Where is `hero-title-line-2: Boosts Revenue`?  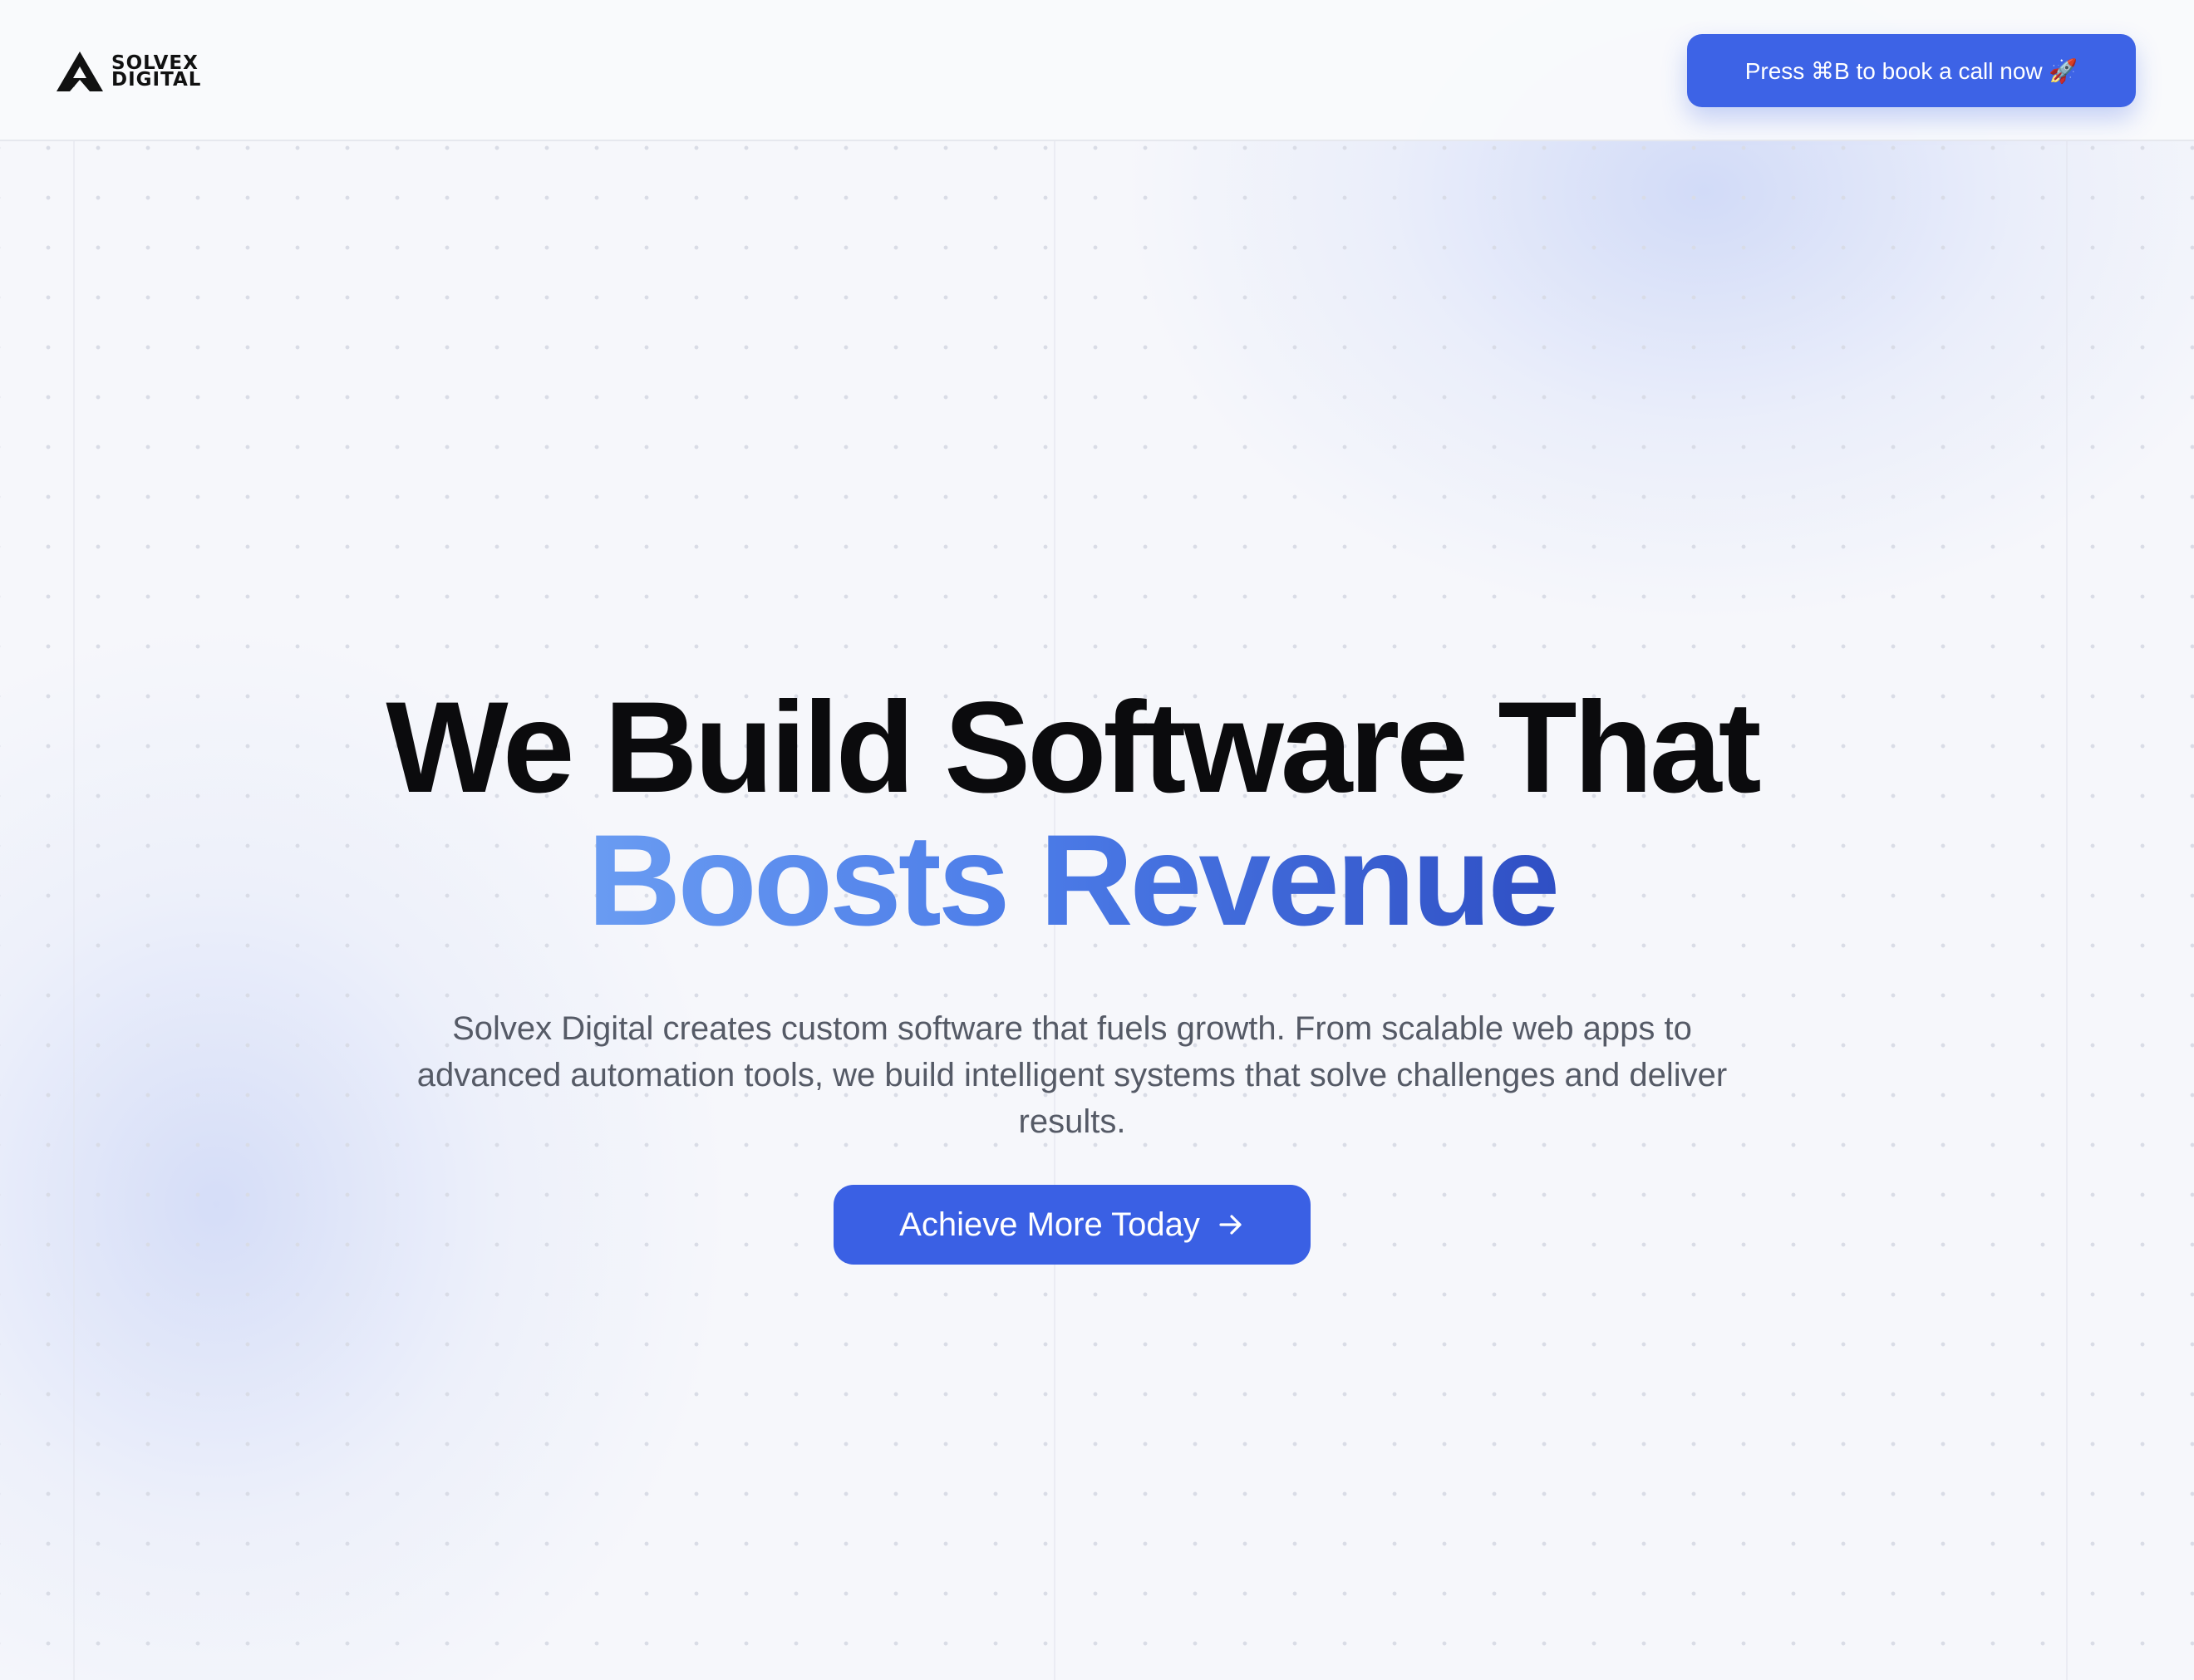 hero-title-line-2: Boosts Revenue is located at coordinates (1073, 880).